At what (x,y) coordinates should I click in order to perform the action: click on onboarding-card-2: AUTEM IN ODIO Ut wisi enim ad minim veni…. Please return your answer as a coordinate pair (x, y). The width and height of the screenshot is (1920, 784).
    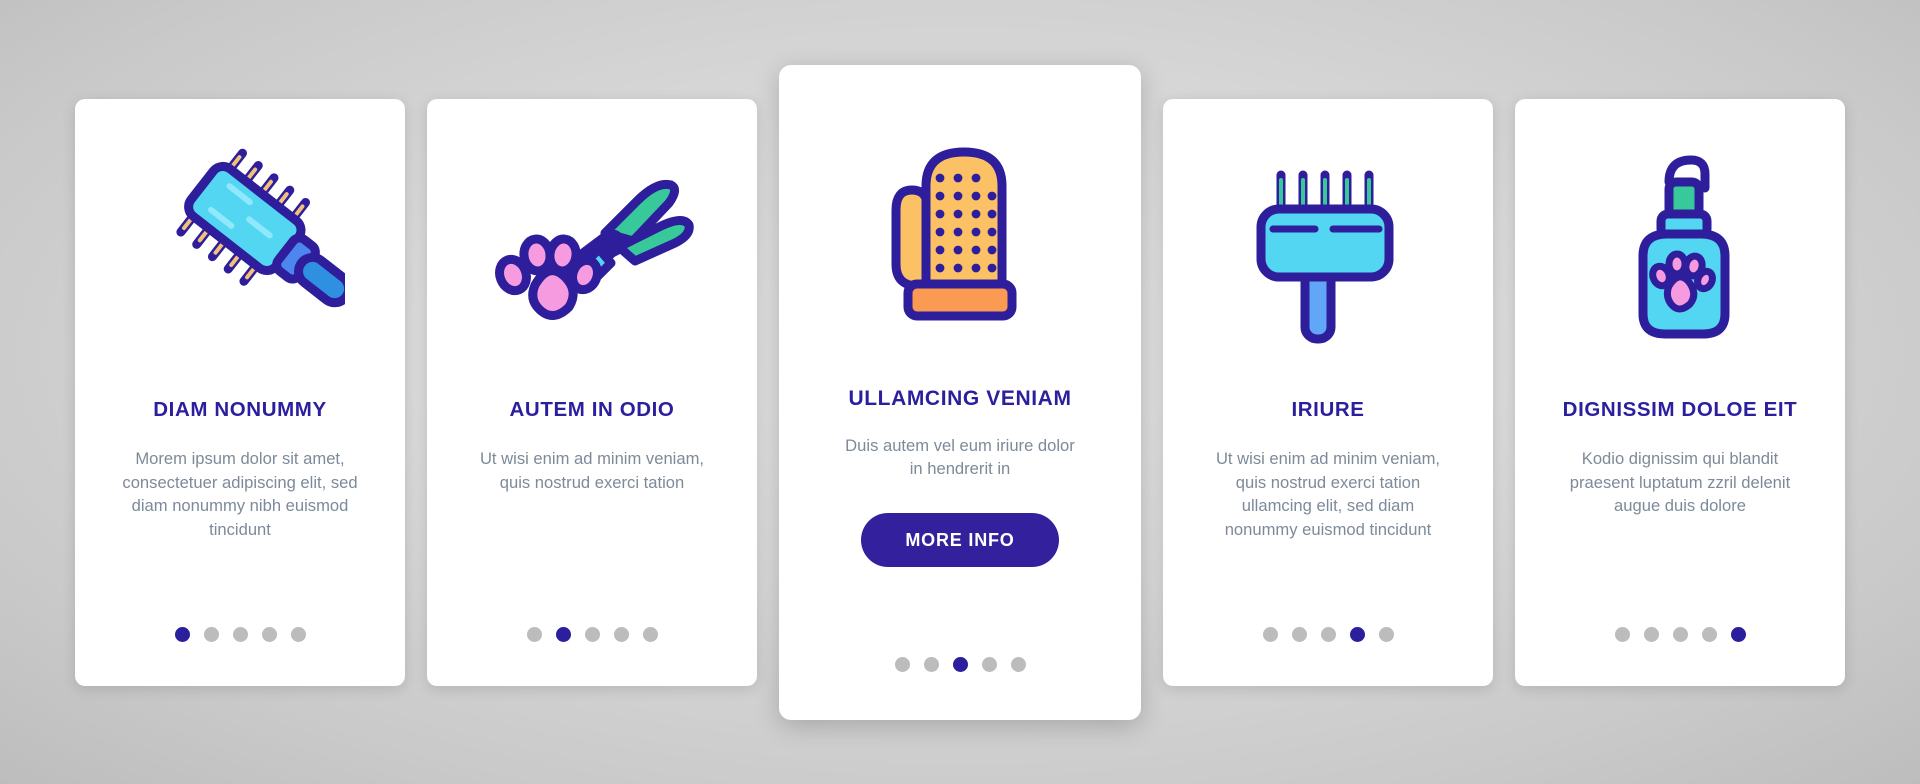
    Looking at the image, I should click on (592, 392).